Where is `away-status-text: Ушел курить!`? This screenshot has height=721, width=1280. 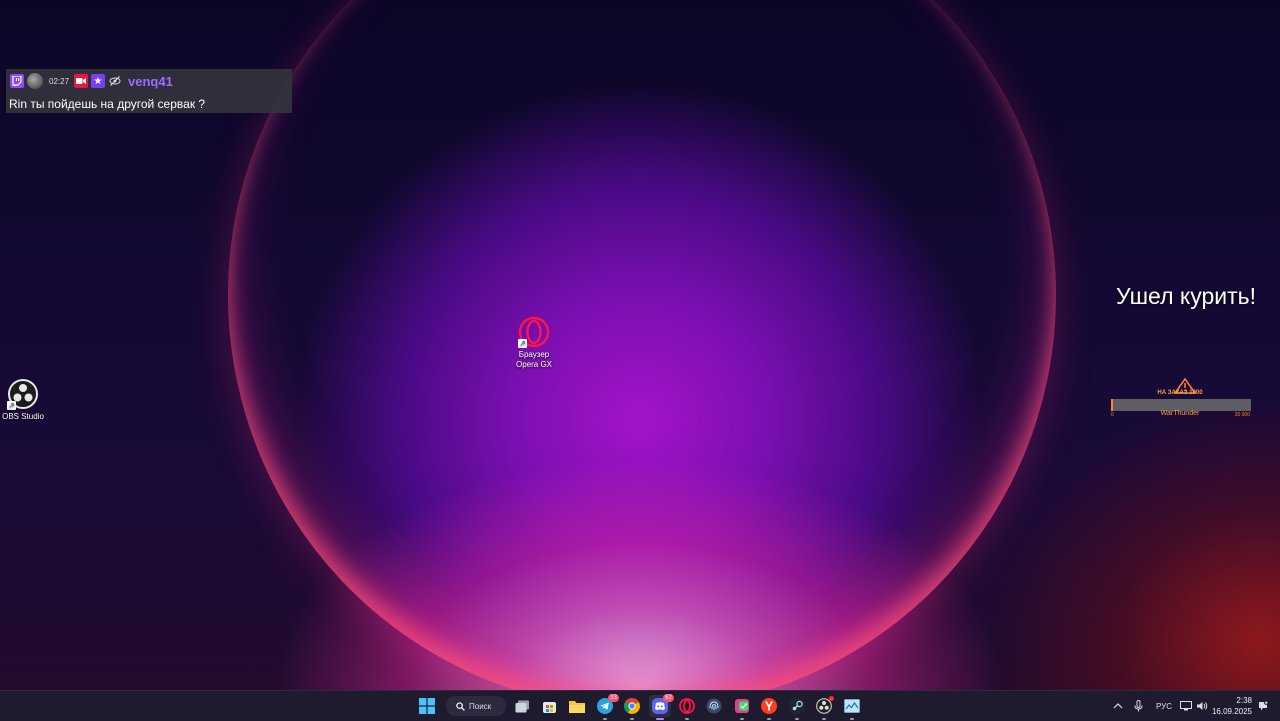 away-status-text: Ушел курить! is located at coordinates (1186, 296).